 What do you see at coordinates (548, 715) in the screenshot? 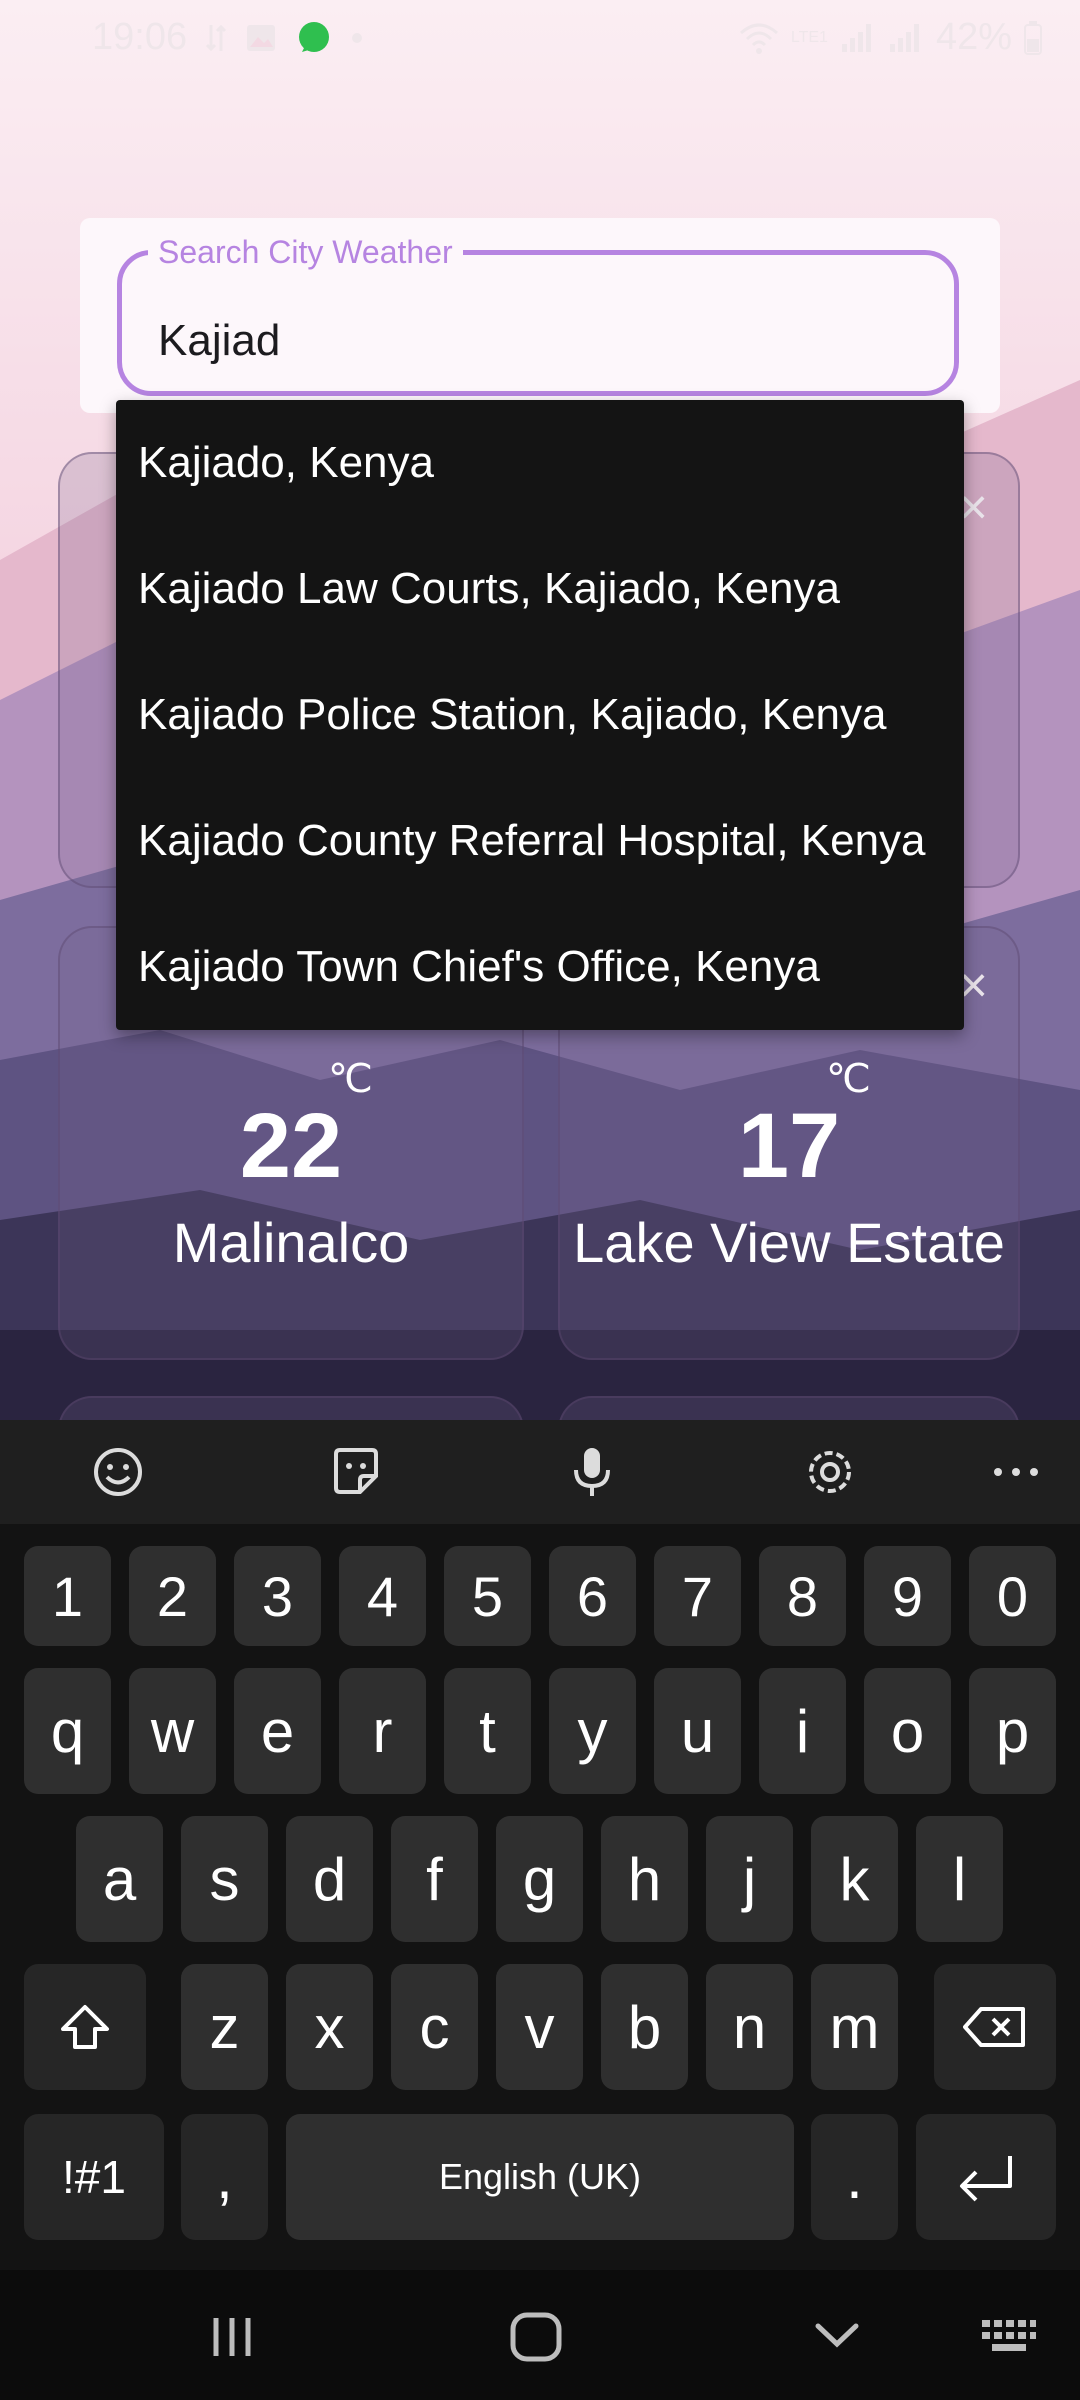
I see `suggestion-item: Kajiado Police Station, Kajiado, Kenya` at bounding box center [548, 715].